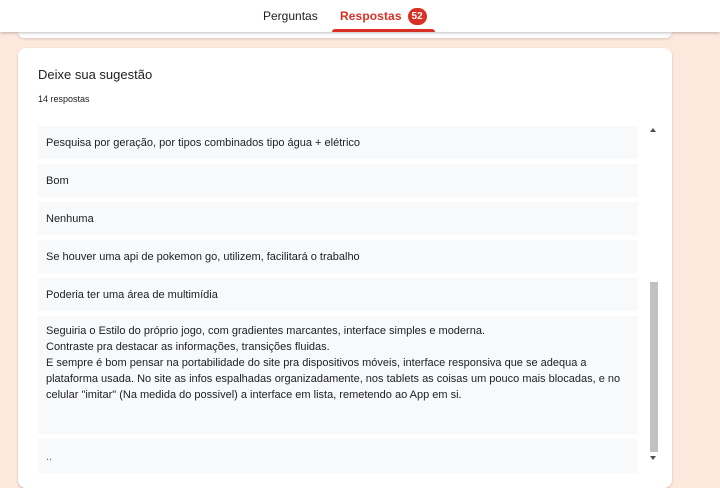 The height and width of the screenshot is (488, 720). What do you see at coordinates (338, 294) in the screenshot?
I see `response-item: Poderia ter uma área de multimídia` at bounding box center [338, 294].